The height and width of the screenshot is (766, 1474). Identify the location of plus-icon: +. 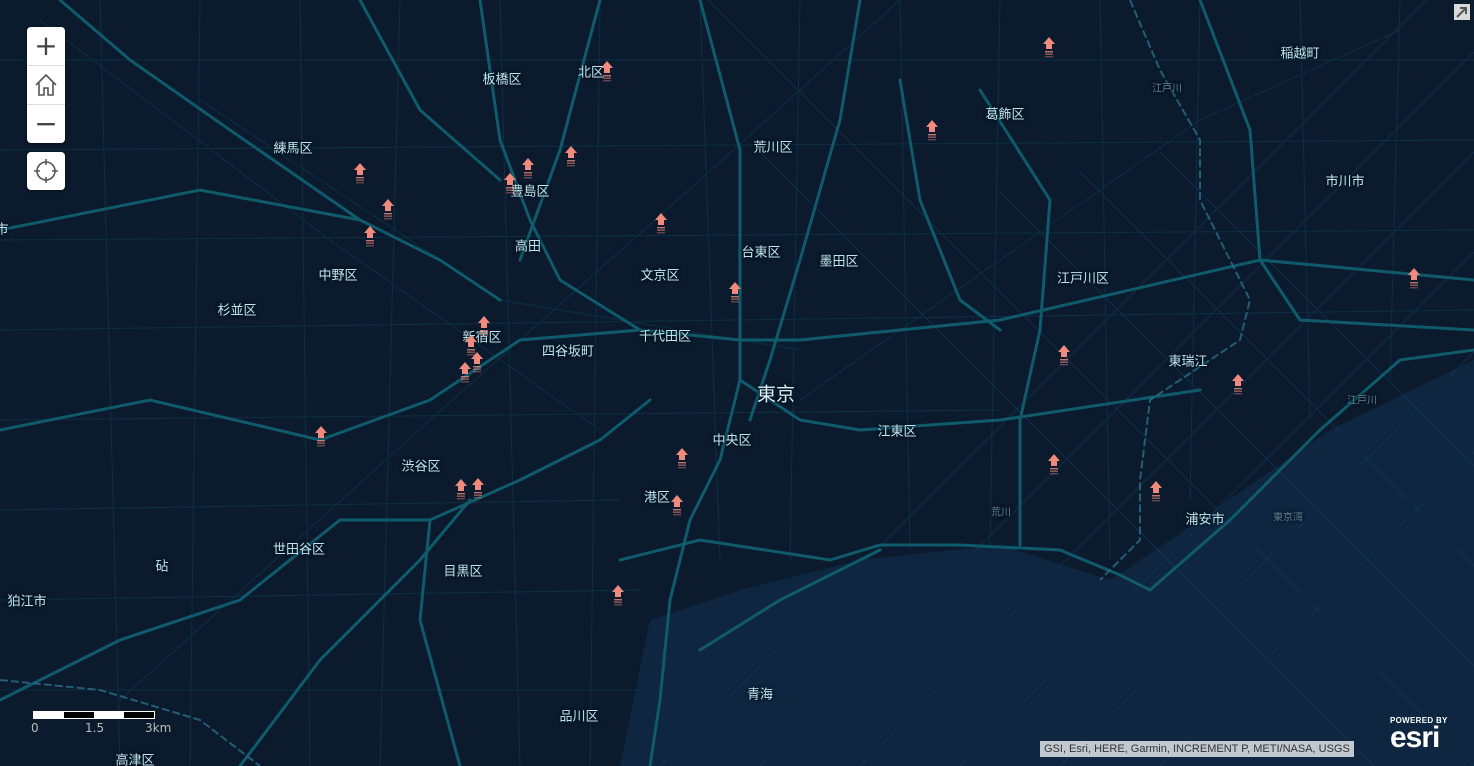
(46, 45).